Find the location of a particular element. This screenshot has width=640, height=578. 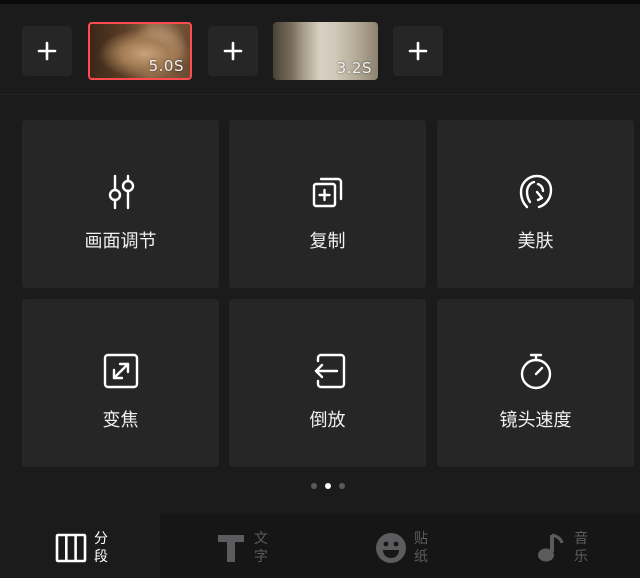

sliders-icon is located at coordinates (121, 192).